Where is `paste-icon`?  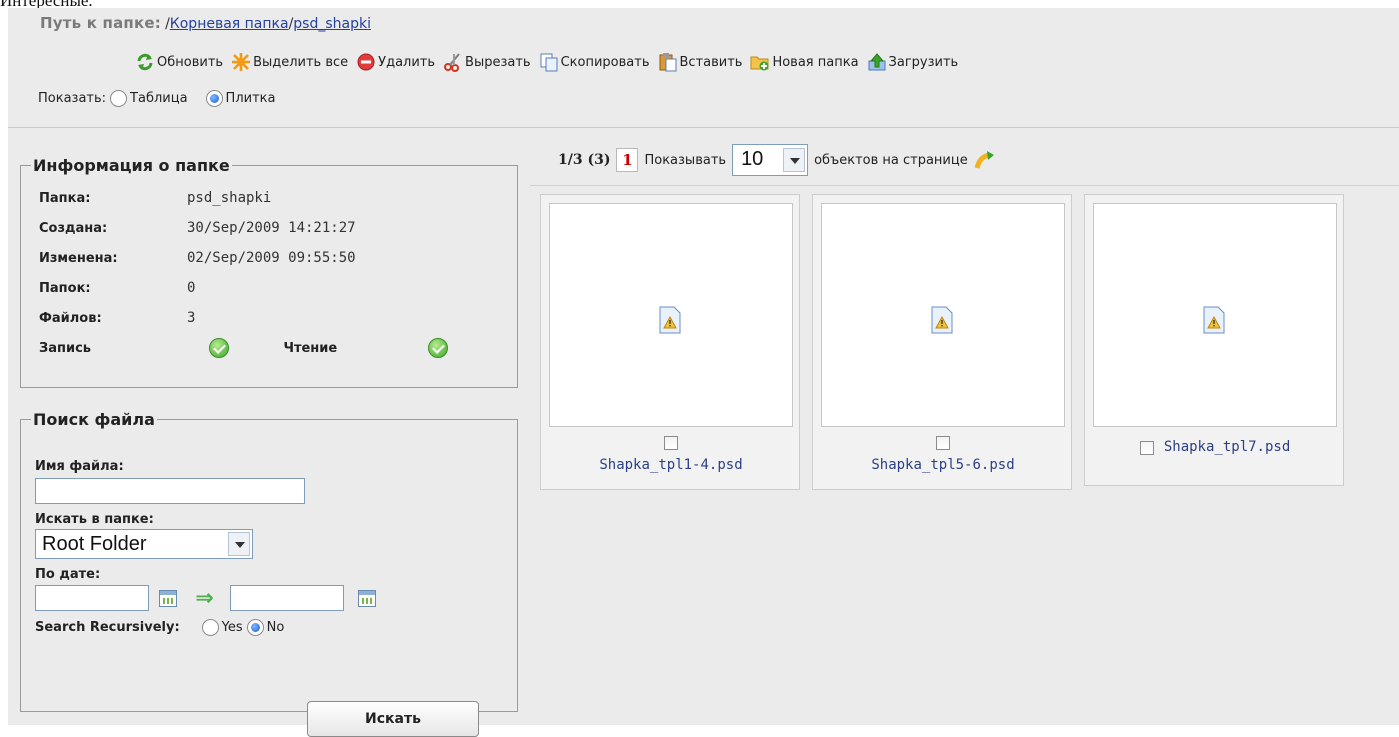 paste-icon is located at coordinates (668, 62).